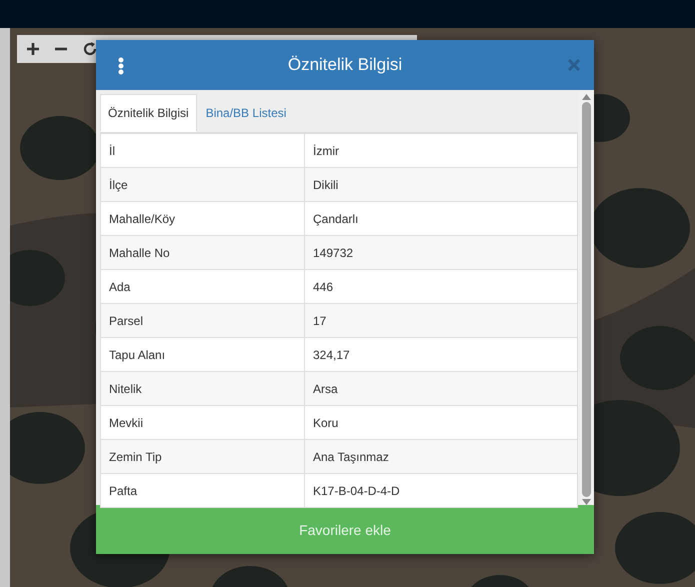 The height and width of the screenshot is (587, 695). Describe the element at coordinates (345, 529) in the screenshot. I see `add-favorites-button: Favorilere ekle` at that location.